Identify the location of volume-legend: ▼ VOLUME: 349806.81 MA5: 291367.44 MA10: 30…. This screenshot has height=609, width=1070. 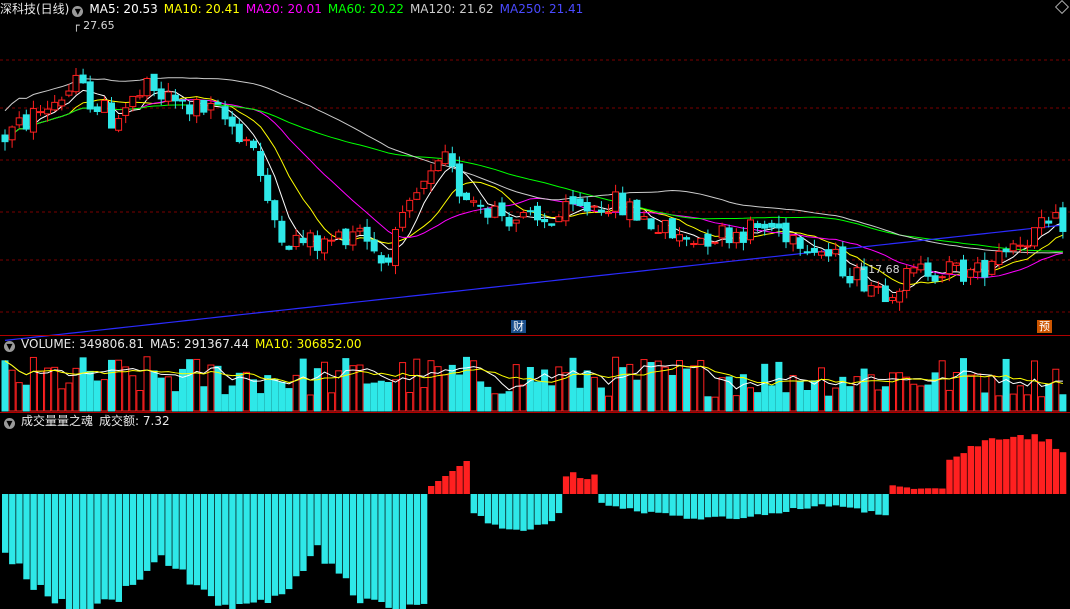
(184, 344).